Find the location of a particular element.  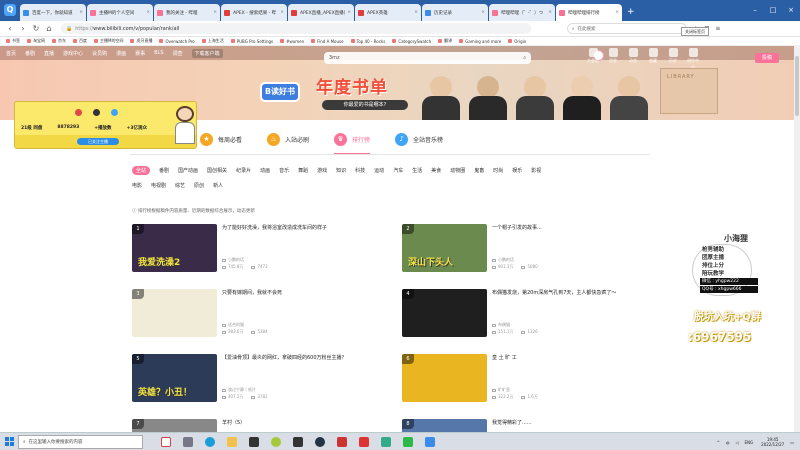

category-item: 生活 is located at coordinates (417, 170).